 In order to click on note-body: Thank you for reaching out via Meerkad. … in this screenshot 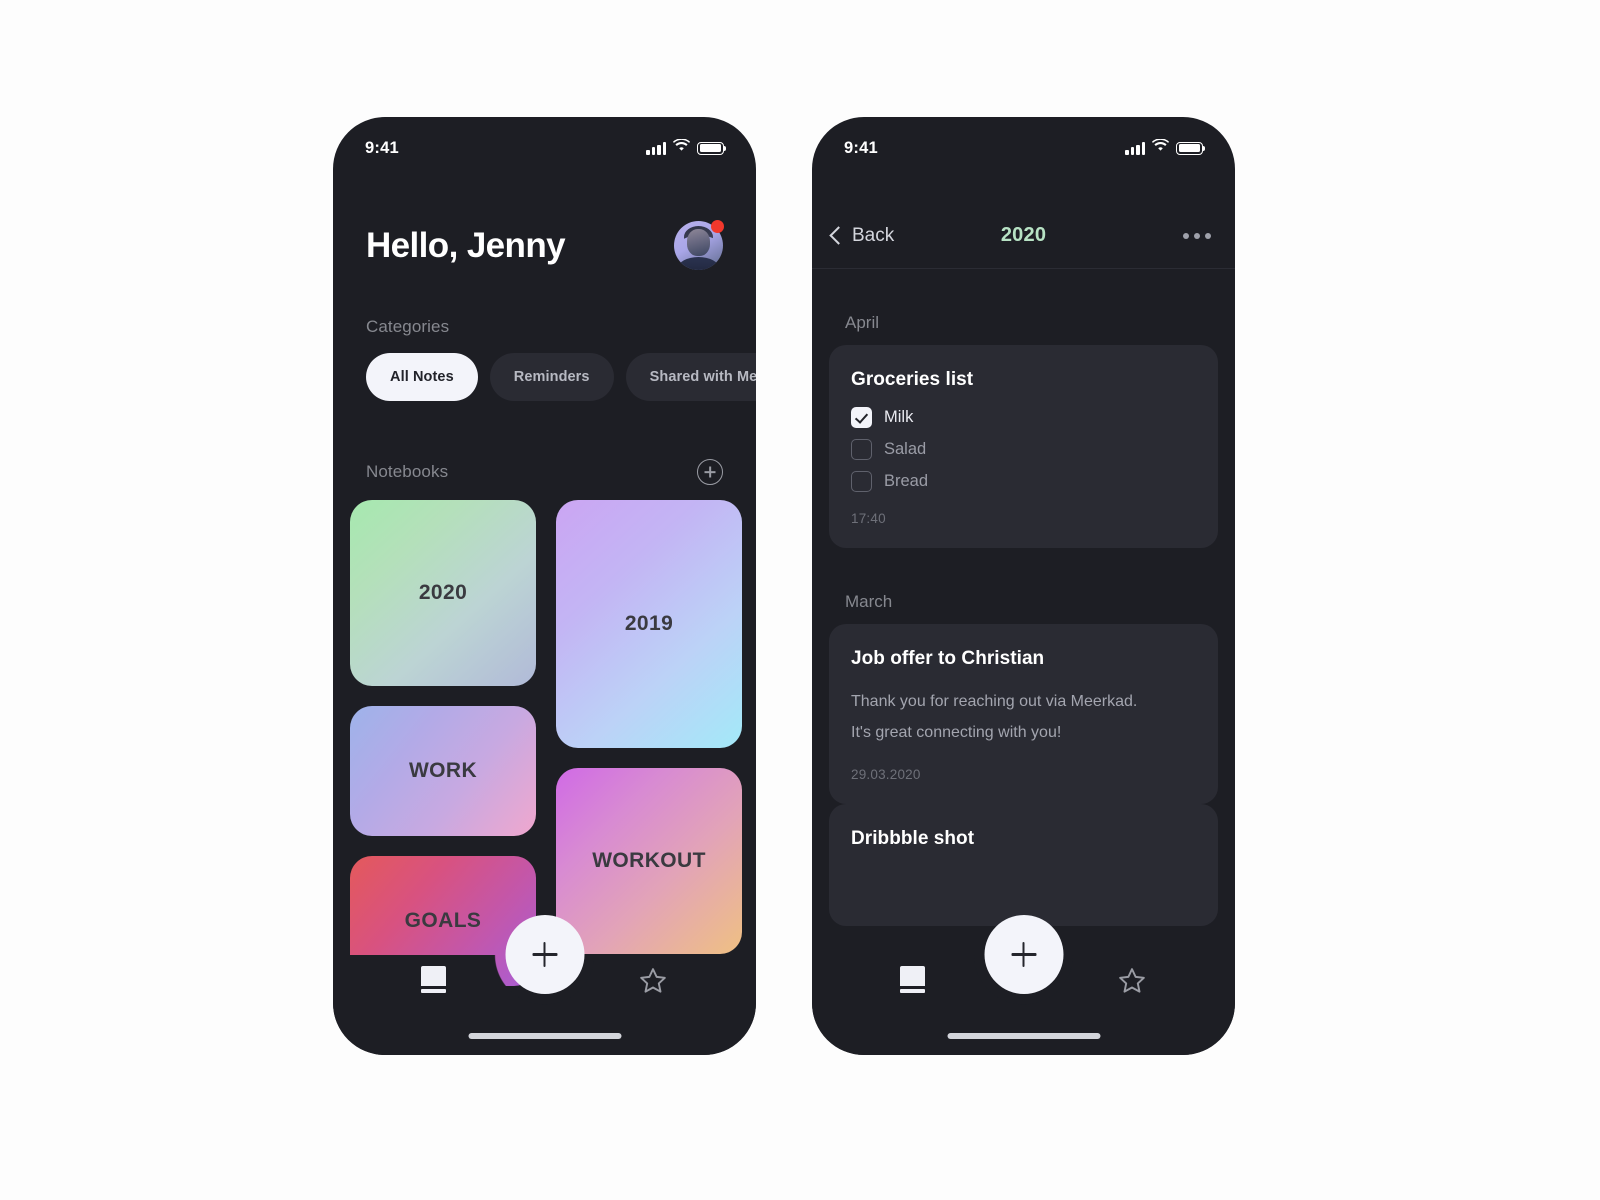, I will do `click(1023, 717)`.